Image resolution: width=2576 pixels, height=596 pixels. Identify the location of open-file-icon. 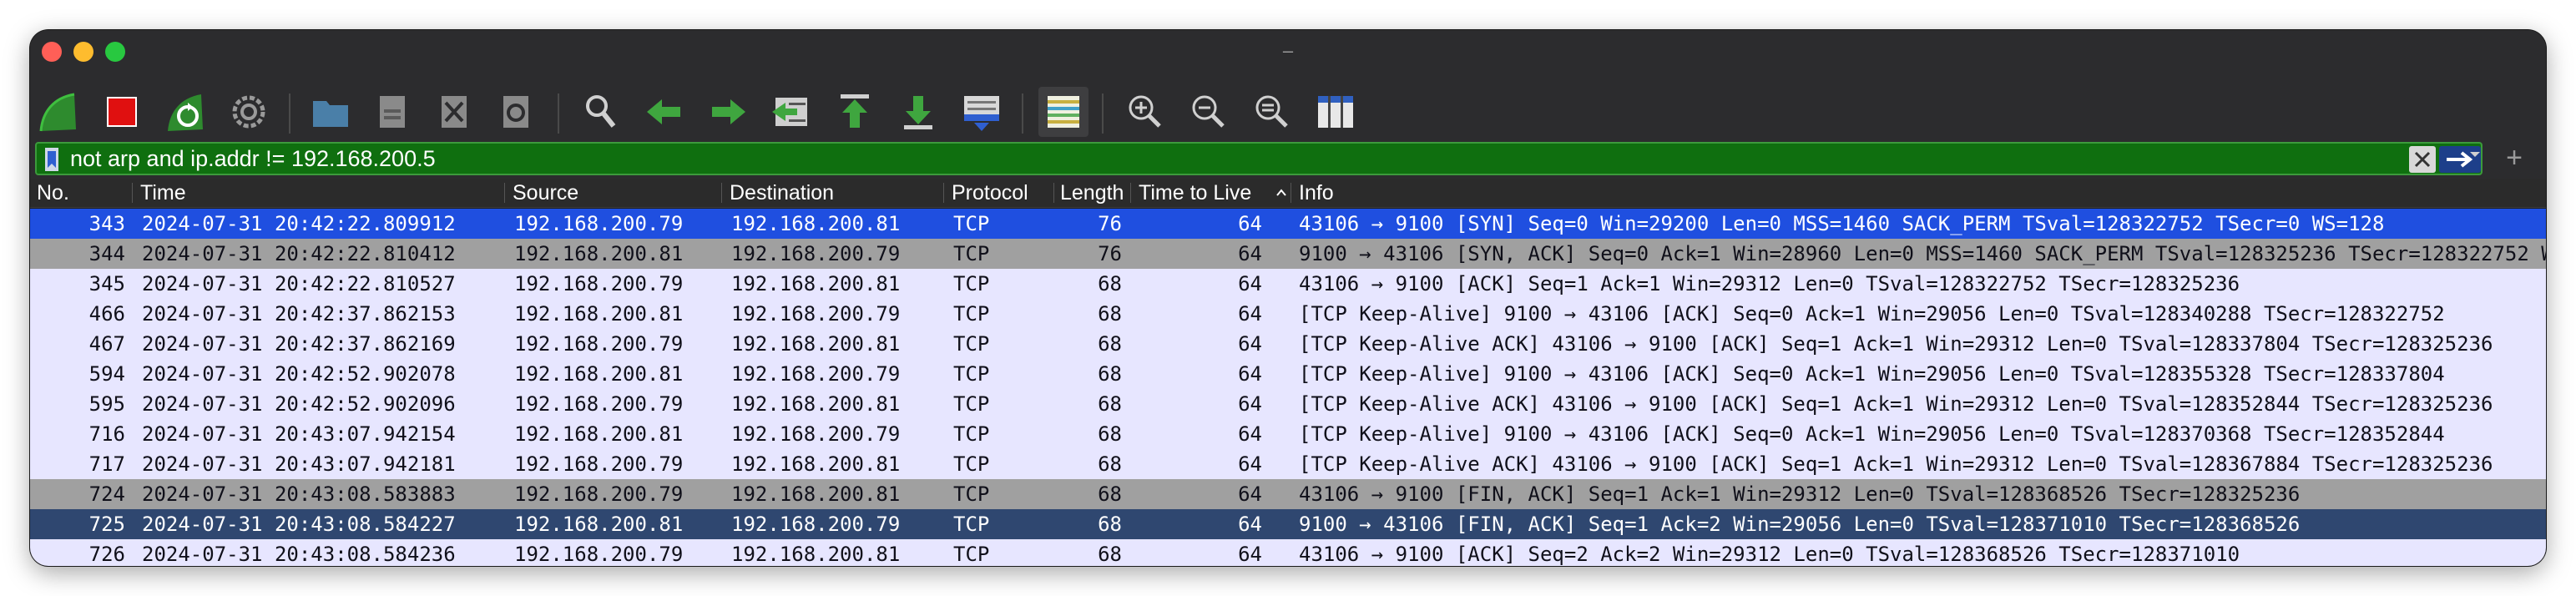
(331, 112).